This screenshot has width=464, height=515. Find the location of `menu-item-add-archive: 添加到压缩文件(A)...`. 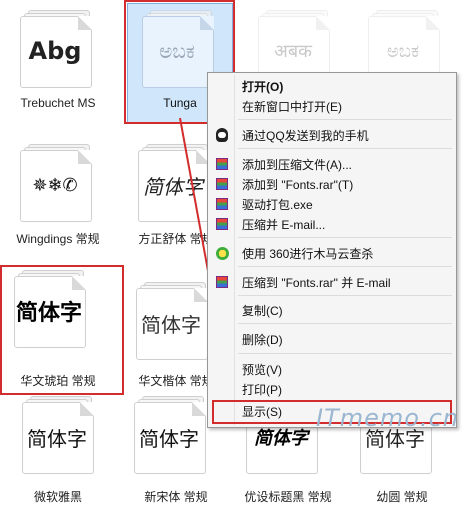

menu-item-add-archive: 添加到压缩文件(A)... is located at coordinates (332, 164).